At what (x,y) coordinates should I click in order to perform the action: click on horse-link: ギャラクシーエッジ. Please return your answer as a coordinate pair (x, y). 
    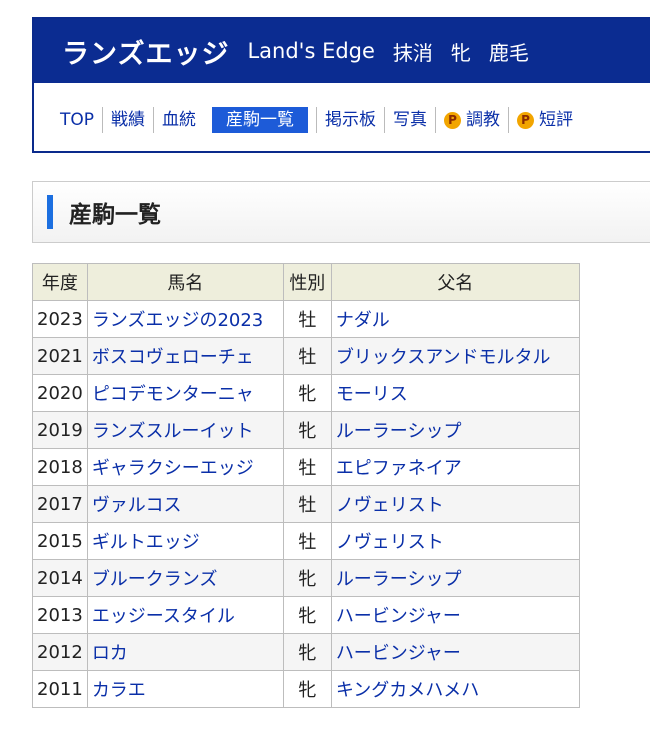
    Looking at the image, I should click on (173, 468).